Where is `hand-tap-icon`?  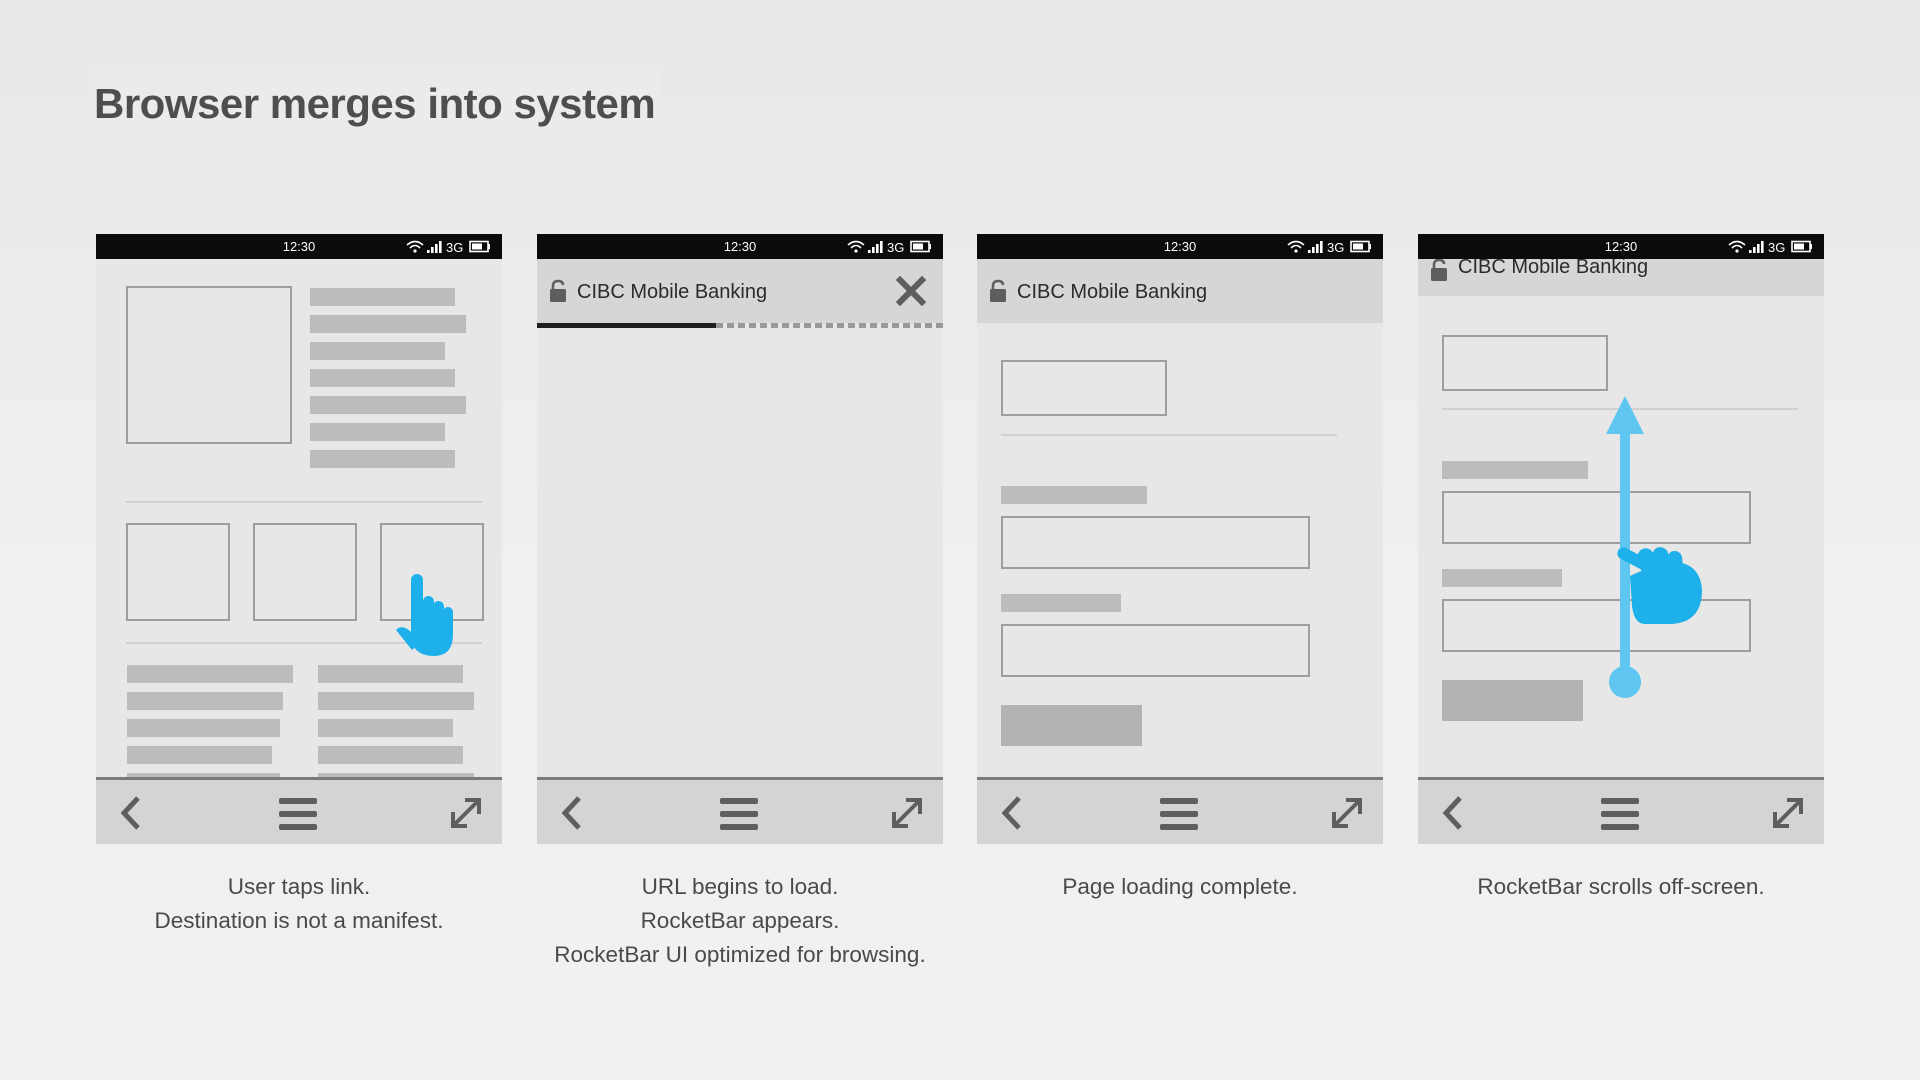
hand-tap-icon is located at coordinates (424, 615).